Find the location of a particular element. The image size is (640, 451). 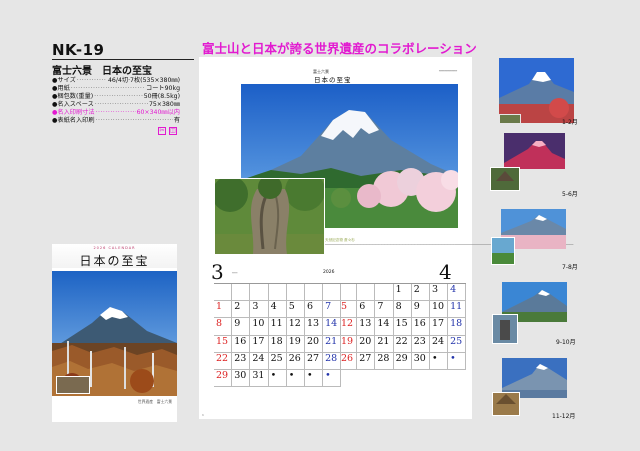

spec-value: 75×380㎜ is located at coordinates (164, 104).